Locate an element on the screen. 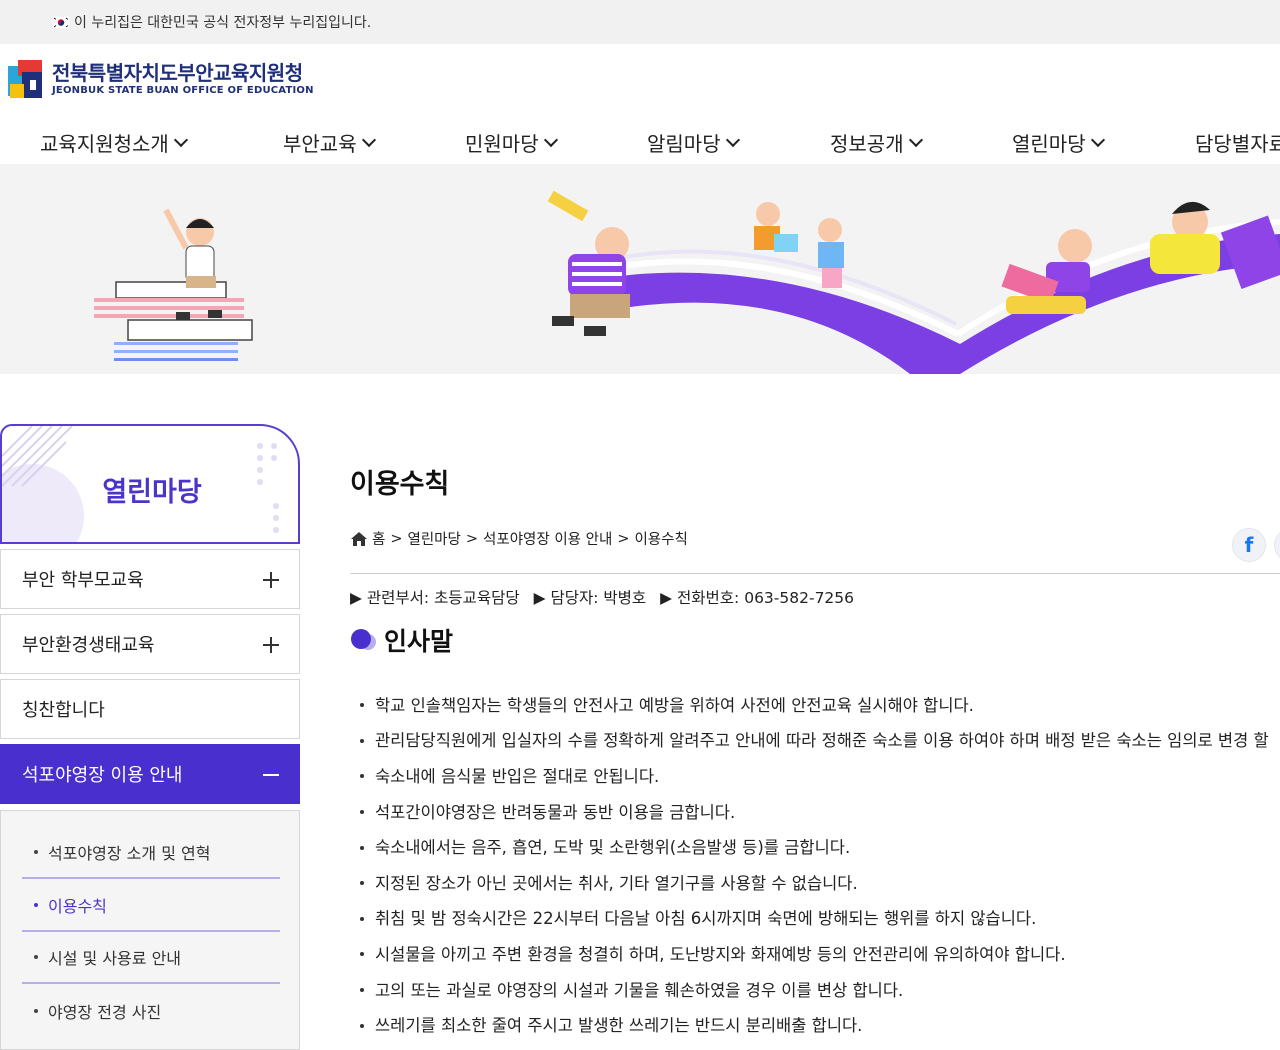 Image resolution: width=1280 pixels, height=1050 pixels. submenu-label: 시설 및 사용료 안내 is located at coordinates (115, 958).